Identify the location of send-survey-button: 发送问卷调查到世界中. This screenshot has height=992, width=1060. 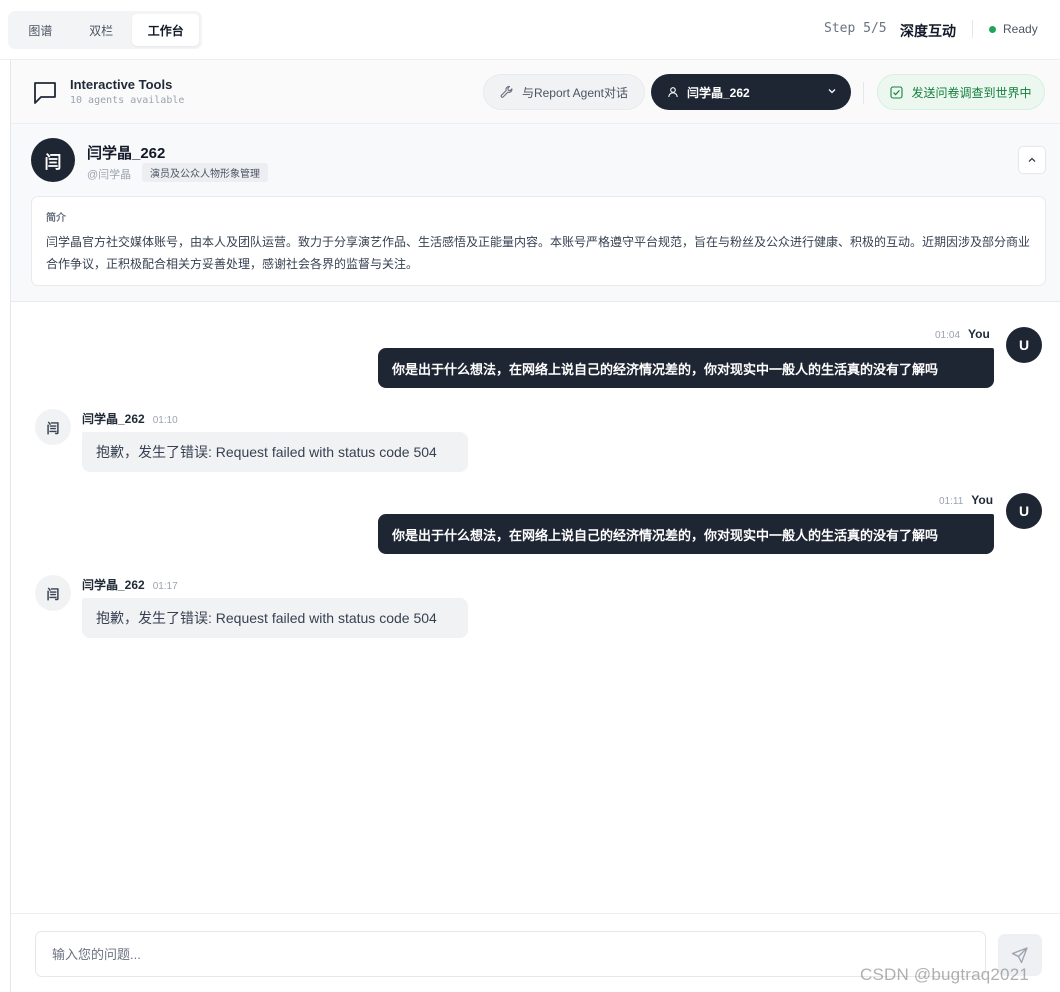
(961, 92).